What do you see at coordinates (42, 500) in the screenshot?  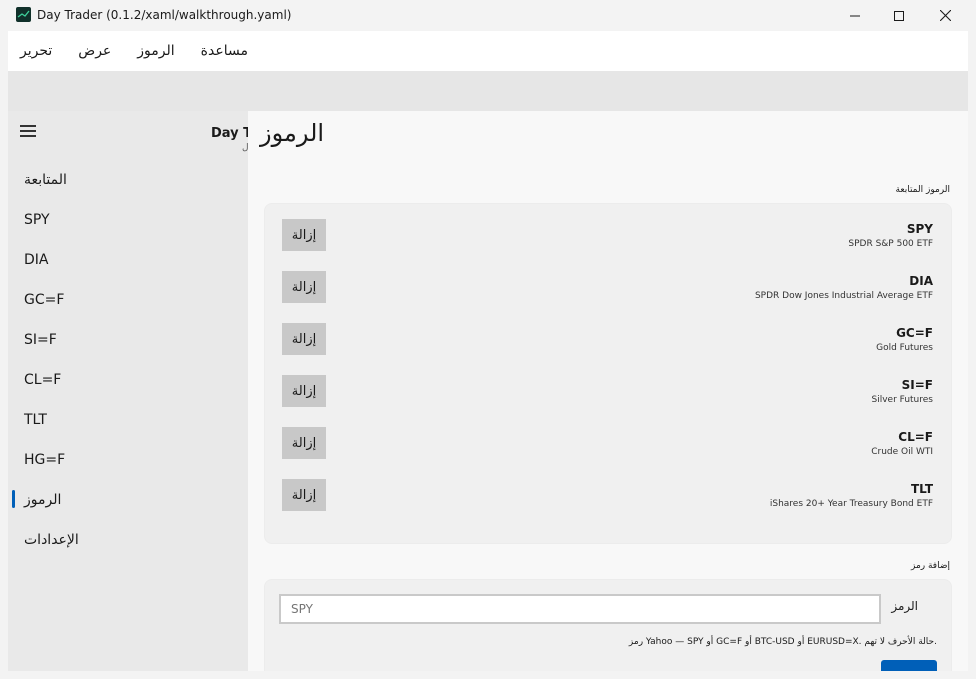 I see `nav-item-symbols: الرموز` at bounding box center [42, 500].